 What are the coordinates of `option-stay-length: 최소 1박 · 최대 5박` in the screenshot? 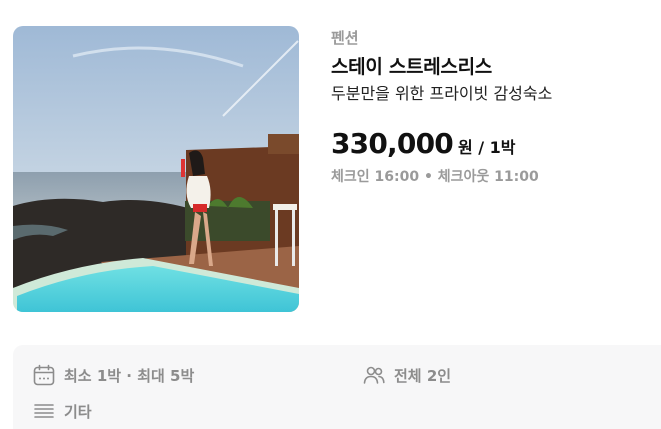 It's located at (113, 375).